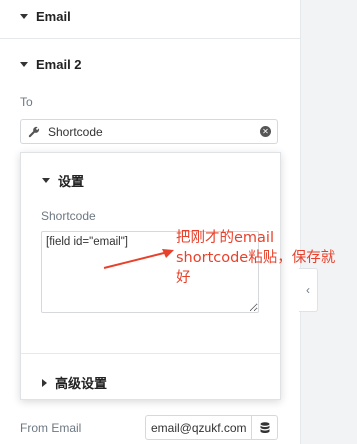  I want to click on settings-title: 设置, so click(71, 181).